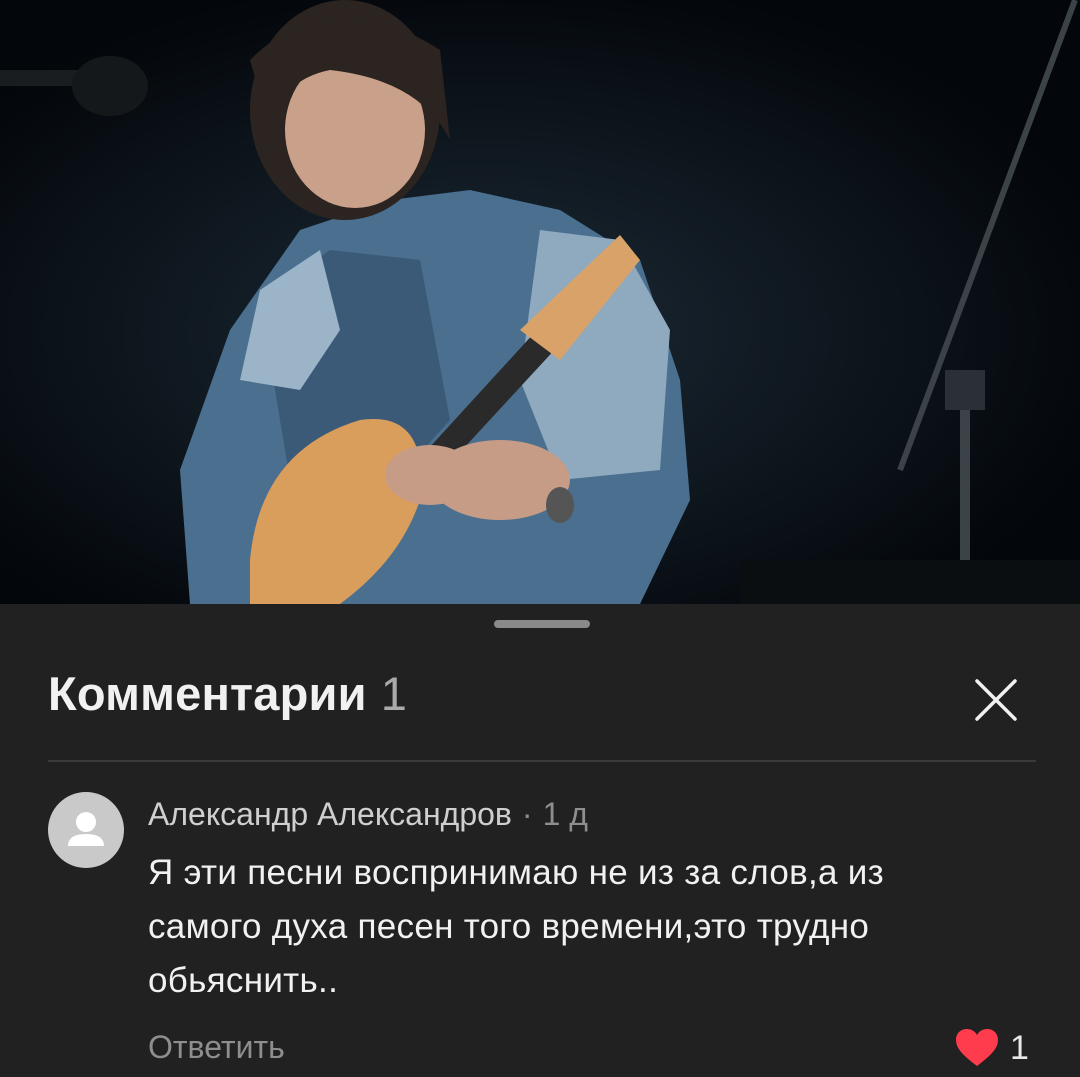  I want to click on avatar, so click(86, 830).